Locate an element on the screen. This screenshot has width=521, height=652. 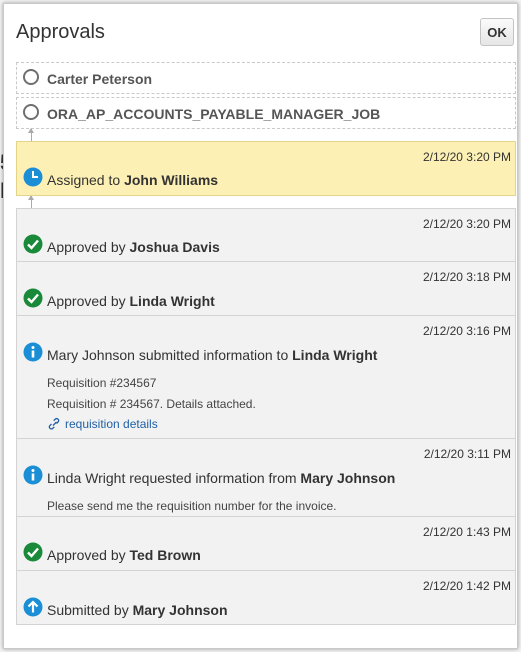
entry-prefix: Submitted by is located at coordinates (90, 610).